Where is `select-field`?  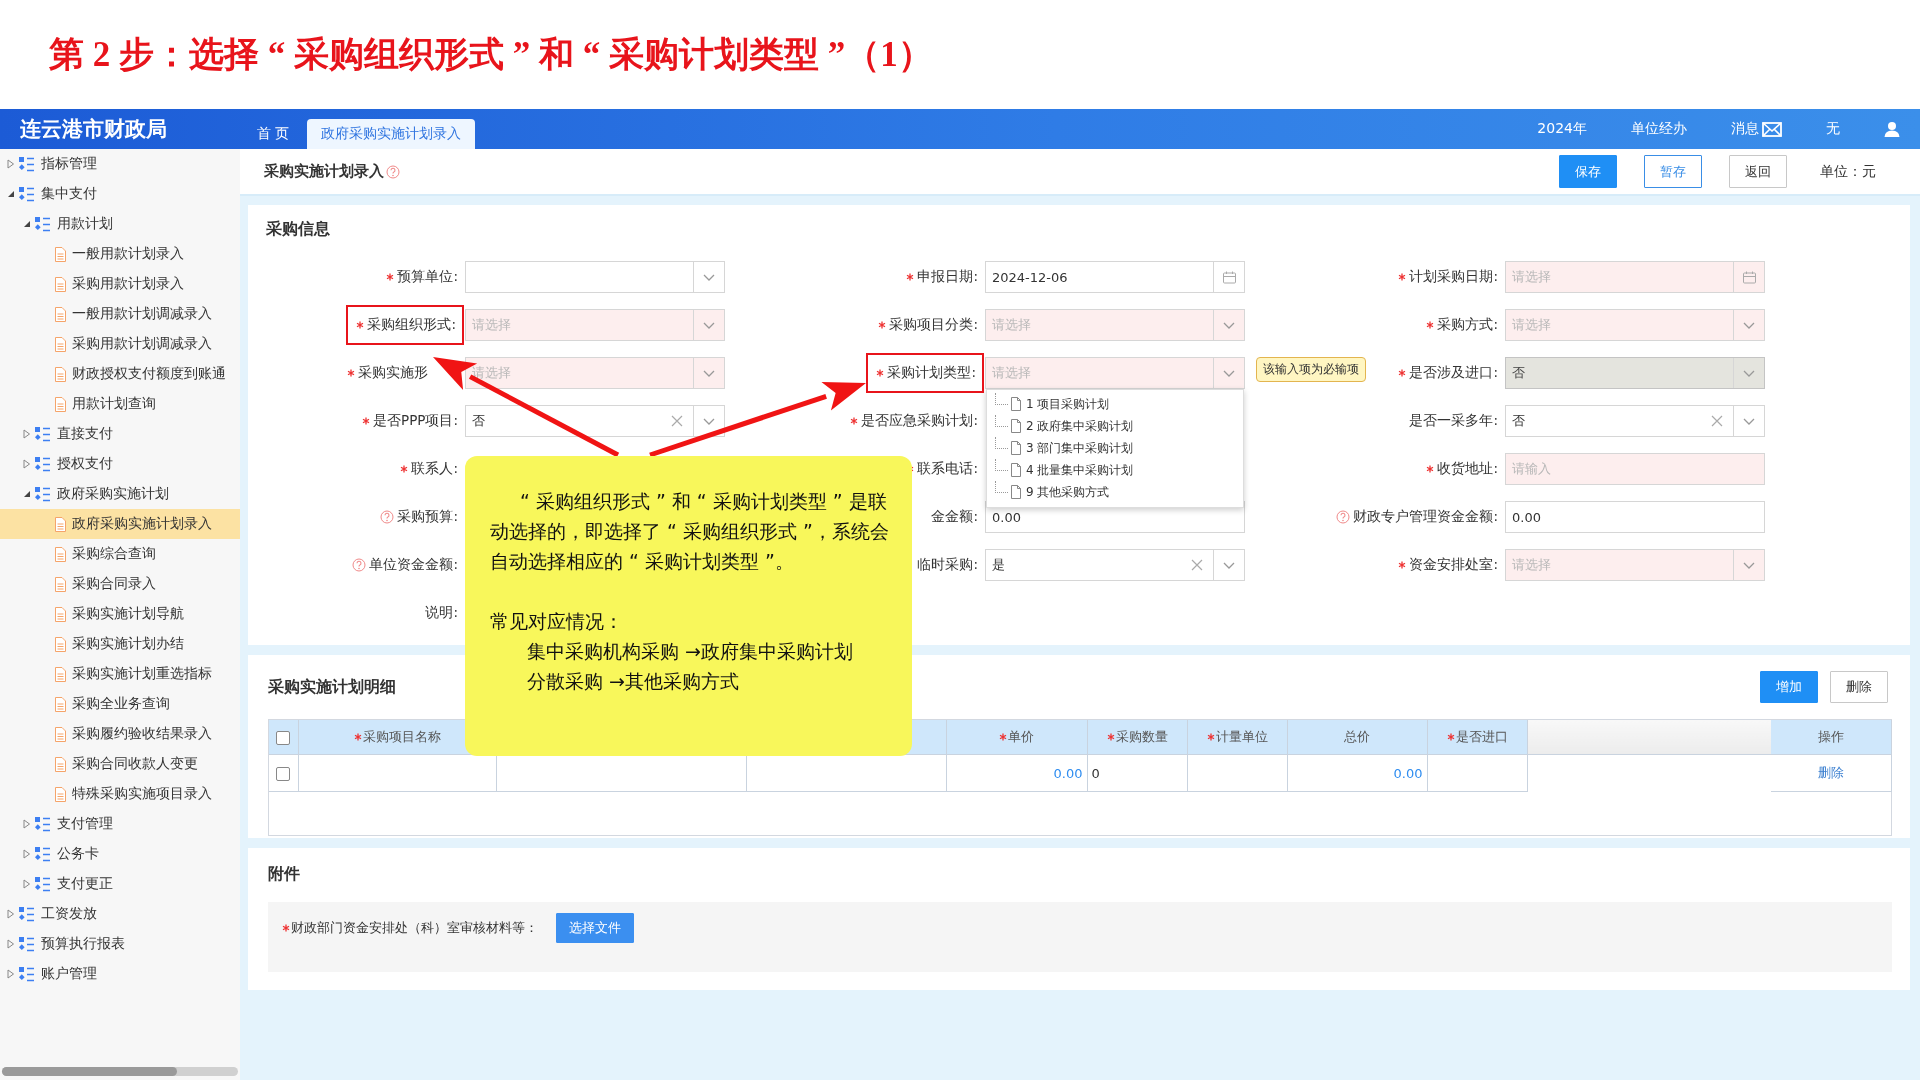 select-field is located at coordinates (595, 277).